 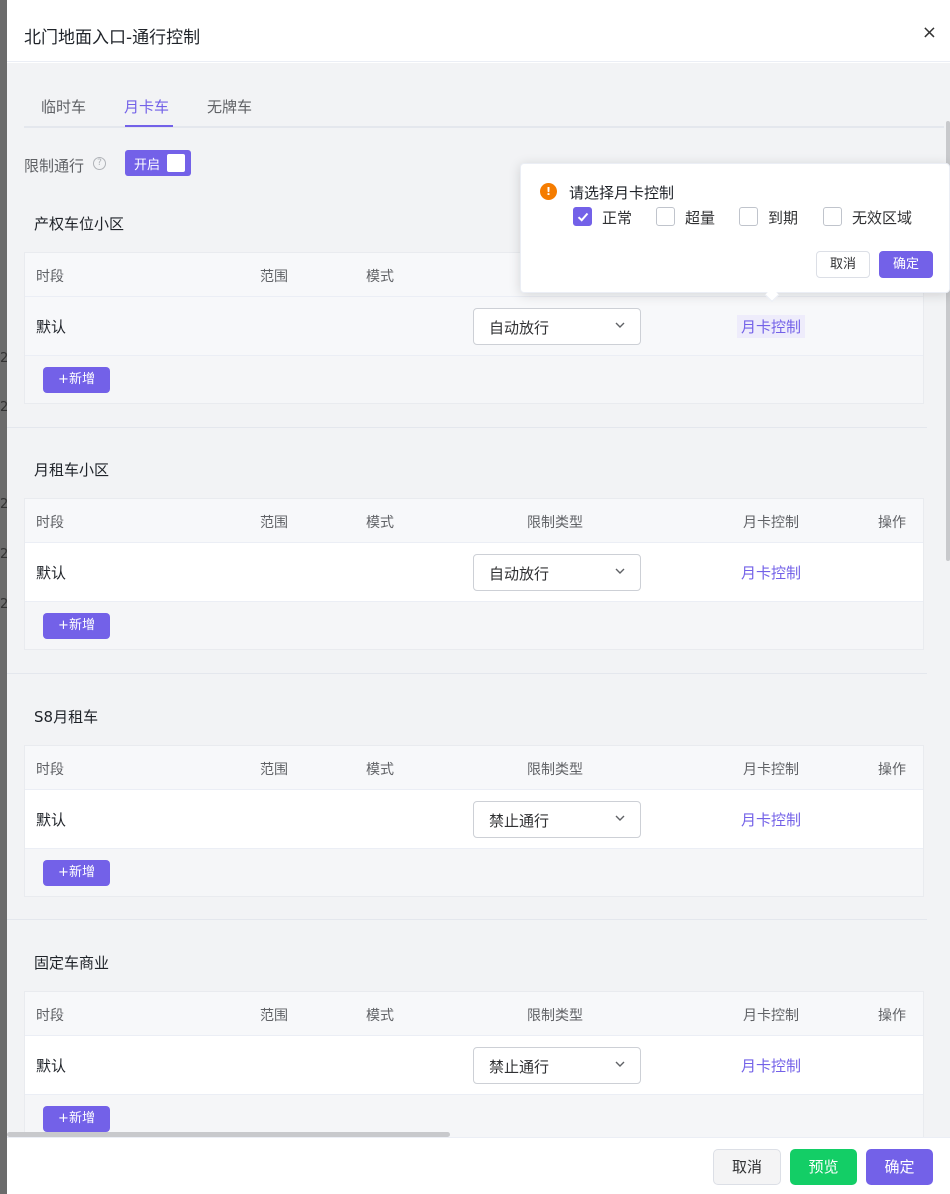 I want to click on tab-monthly-card-vehicle: 月卡车, so click(x=146, y=106).